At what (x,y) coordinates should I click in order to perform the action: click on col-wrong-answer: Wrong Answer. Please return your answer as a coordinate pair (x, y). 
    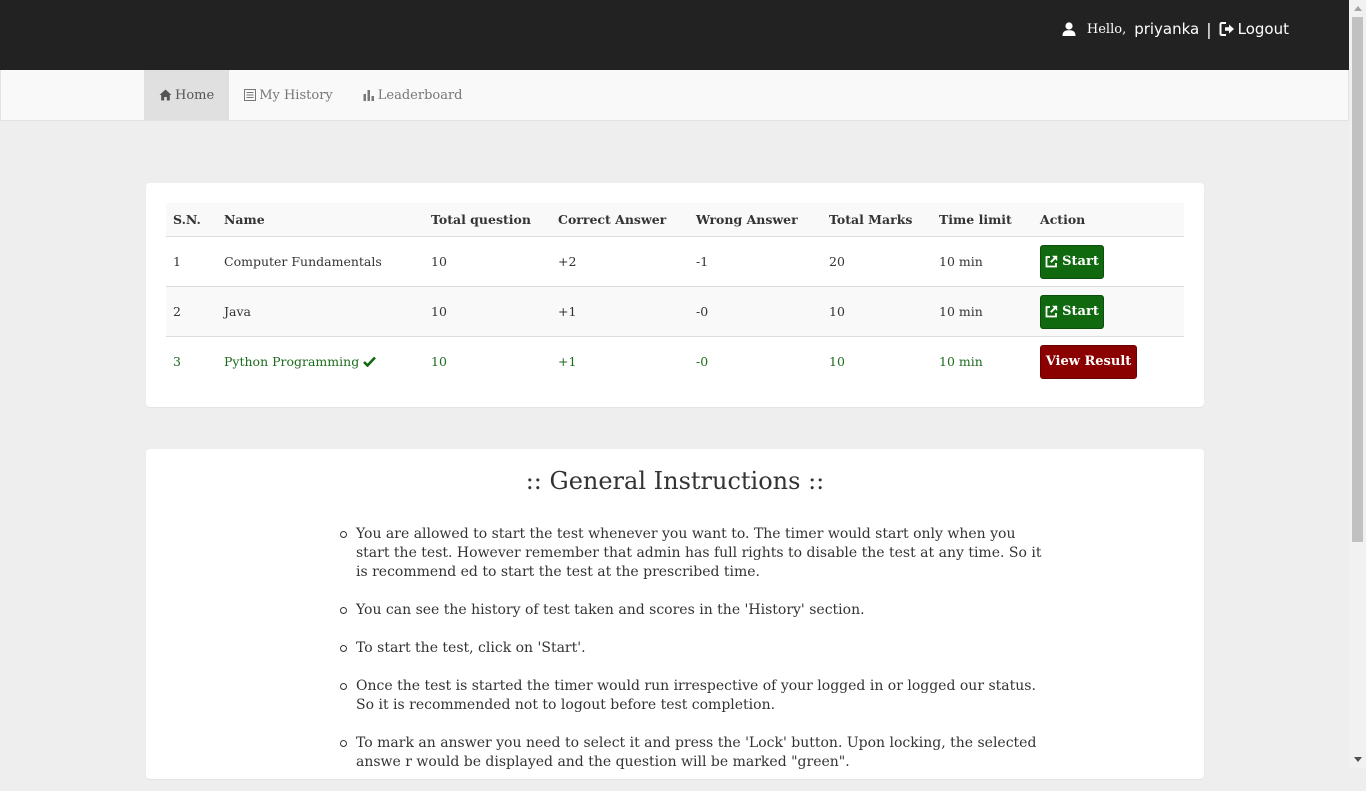
    Looking at the image, I should click on (755, 220).